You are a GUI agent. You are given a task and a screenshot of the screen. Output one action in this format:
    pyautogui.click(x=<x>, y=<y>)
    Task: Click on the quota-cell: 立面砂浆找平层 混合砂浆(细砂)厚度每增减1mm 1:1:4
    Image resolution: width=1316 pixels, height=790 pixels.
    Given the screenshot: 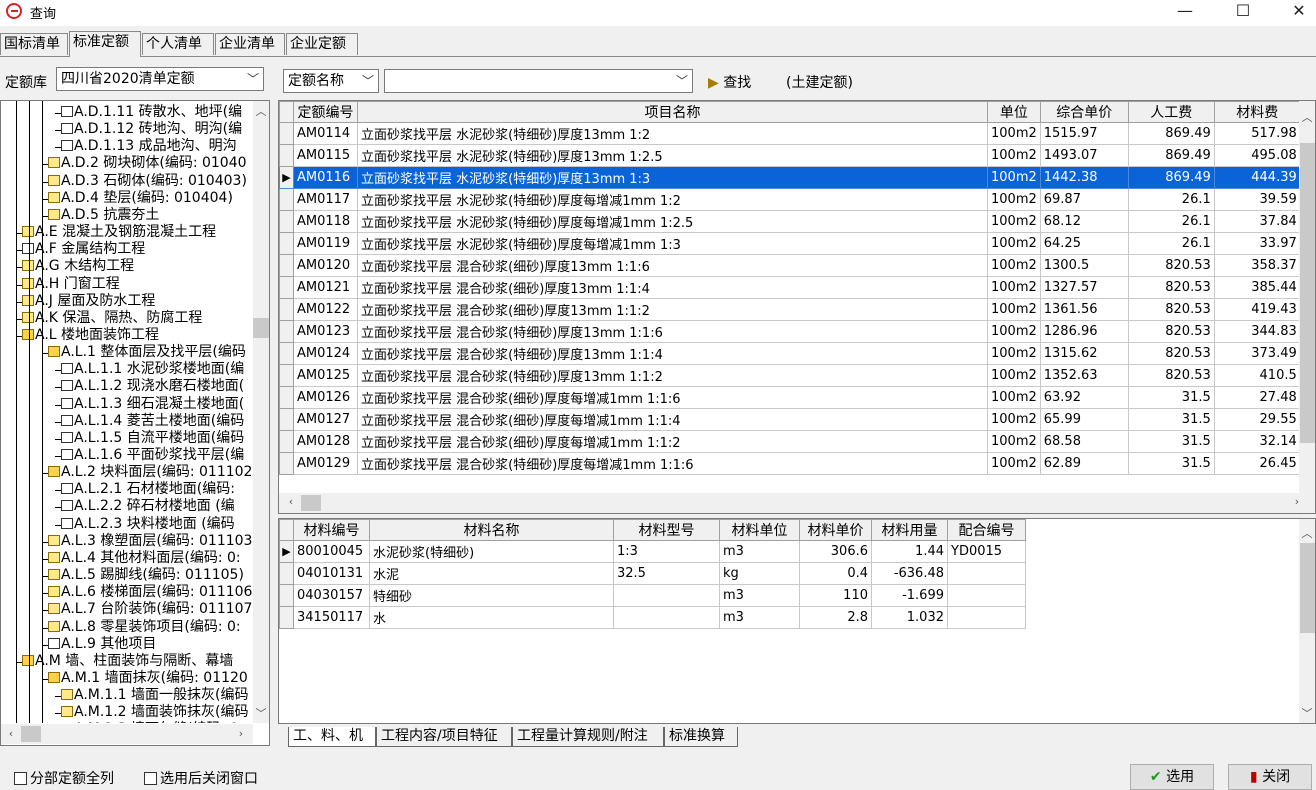 What is the action you would take?
    pyautogui.click(x=672, y=419)
    